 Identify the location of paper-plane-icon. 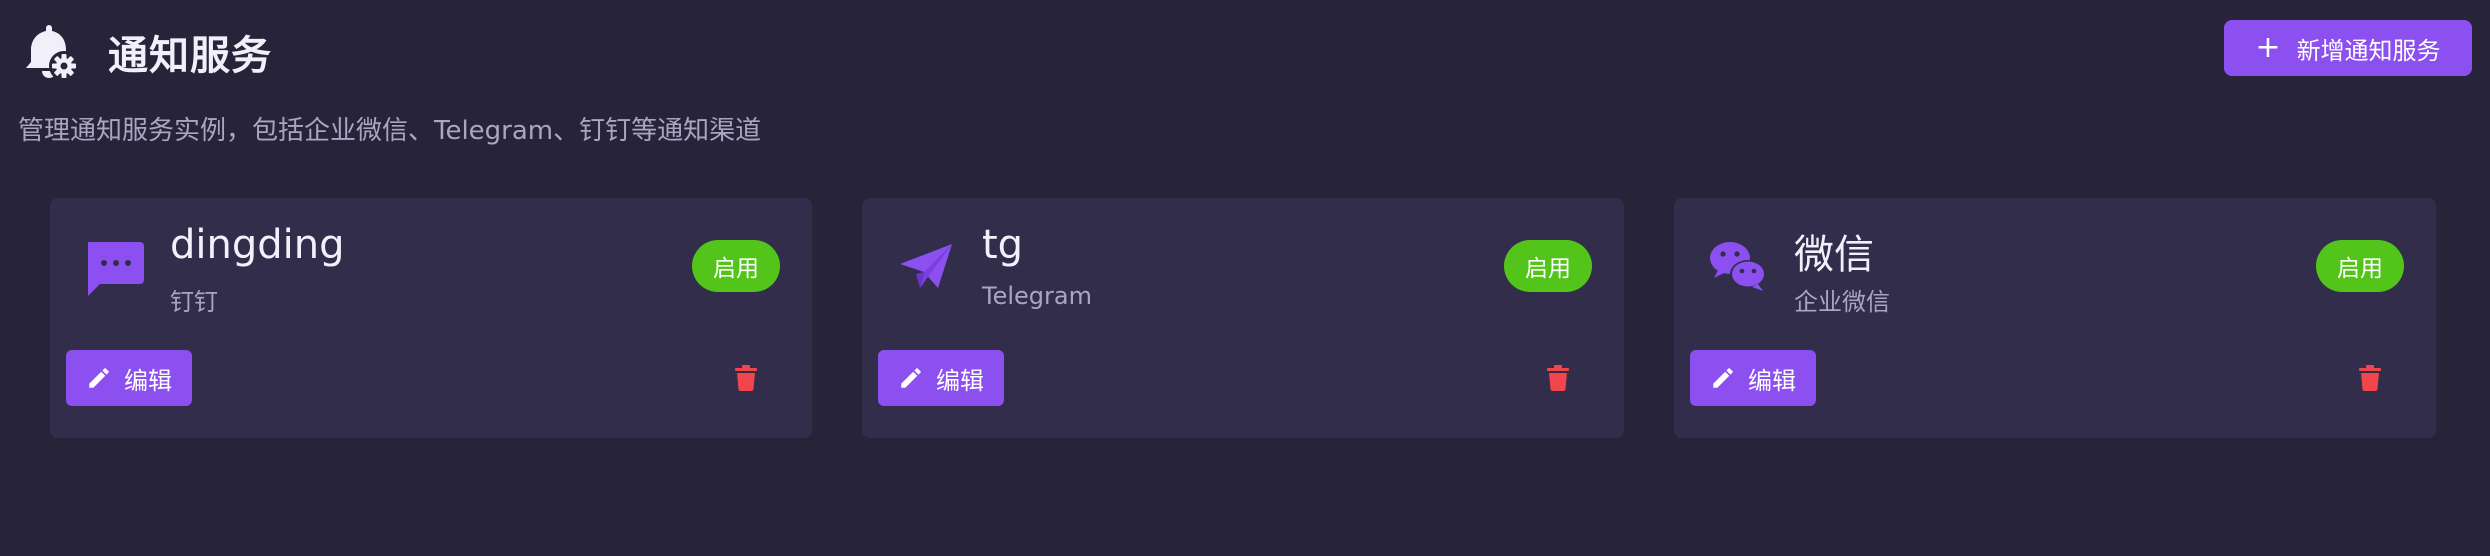
(926, 266).